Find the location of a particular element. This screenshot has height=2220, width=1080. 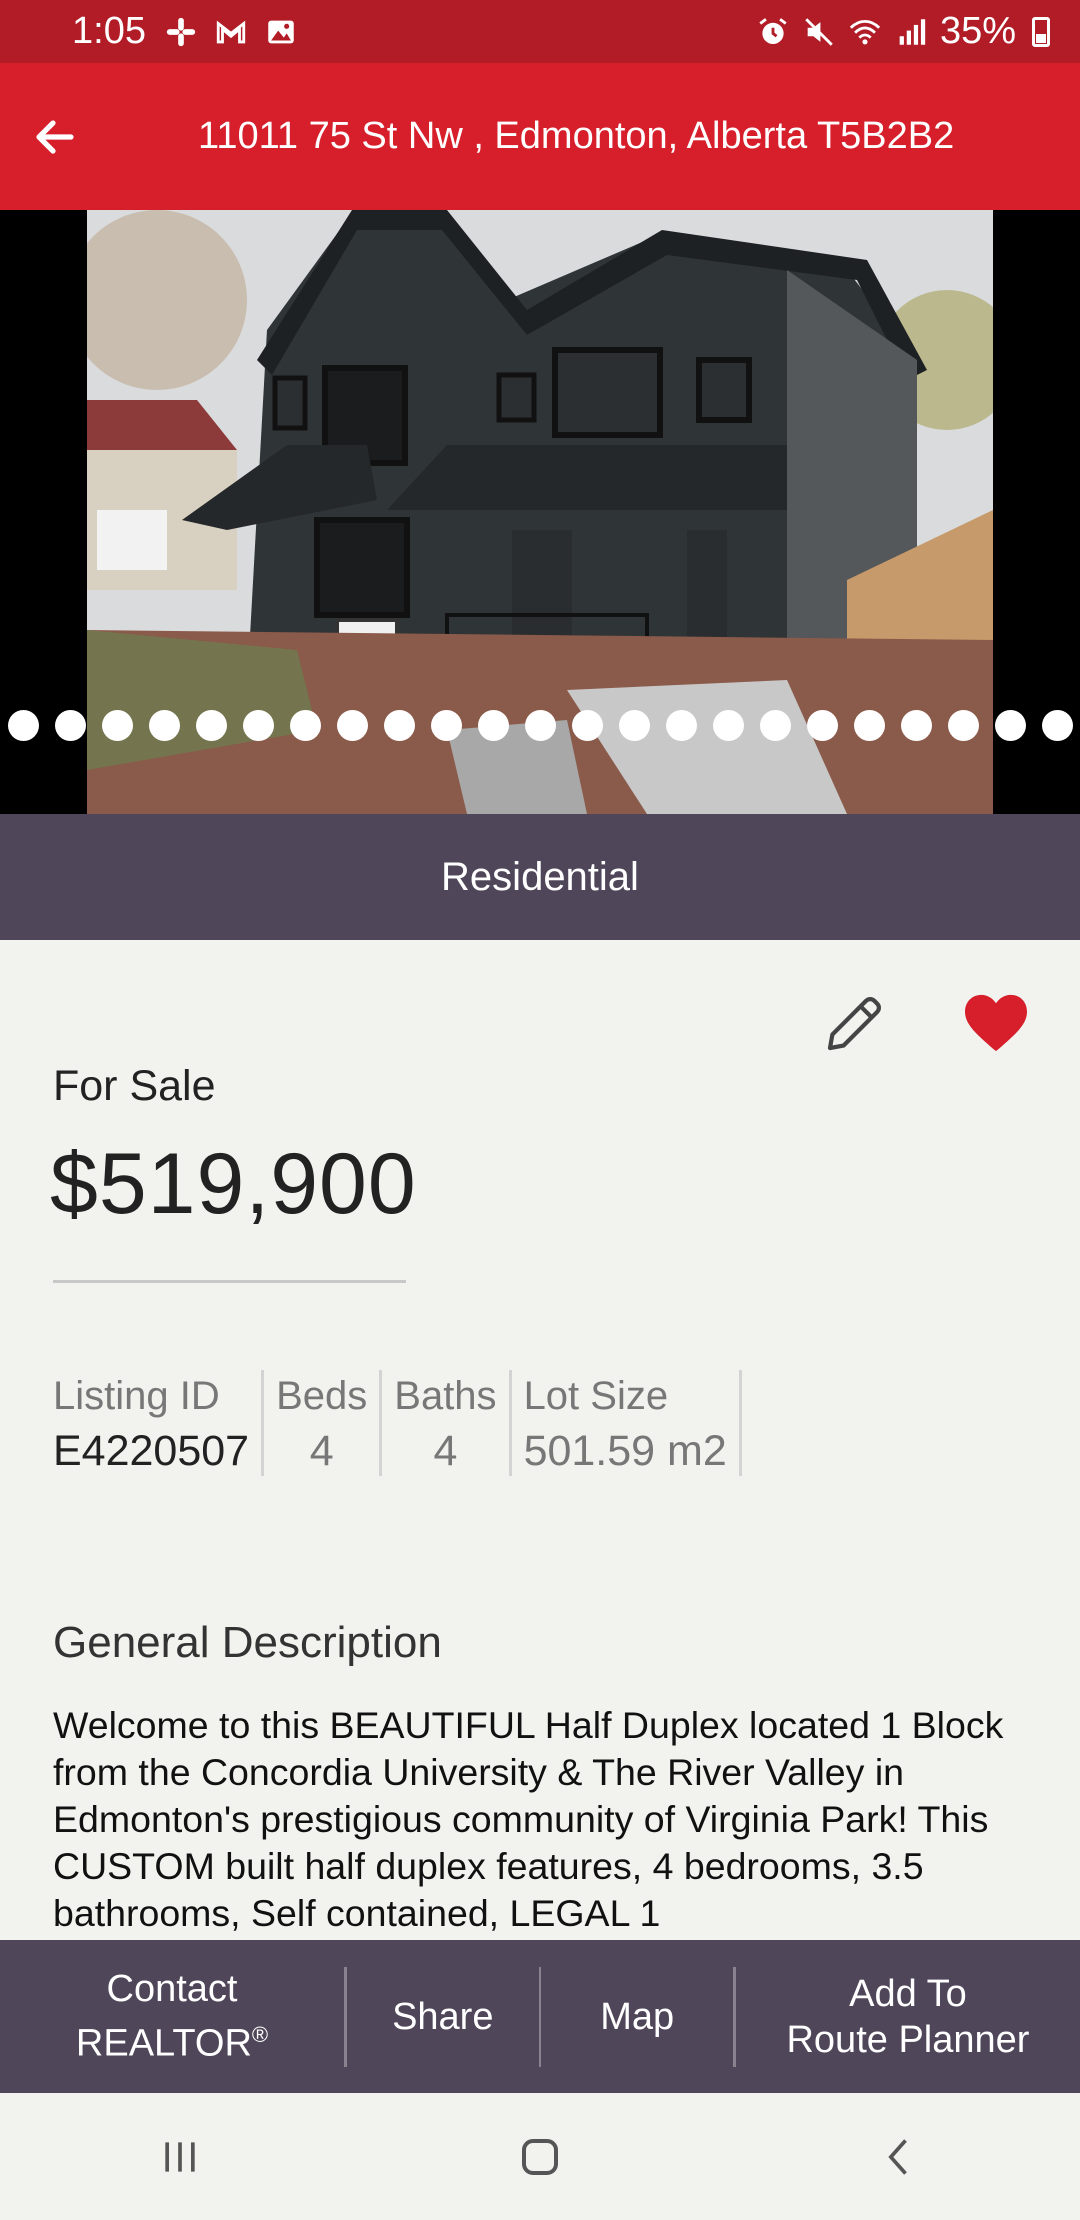

edit-note-button is located at coordinates (854, 1024).